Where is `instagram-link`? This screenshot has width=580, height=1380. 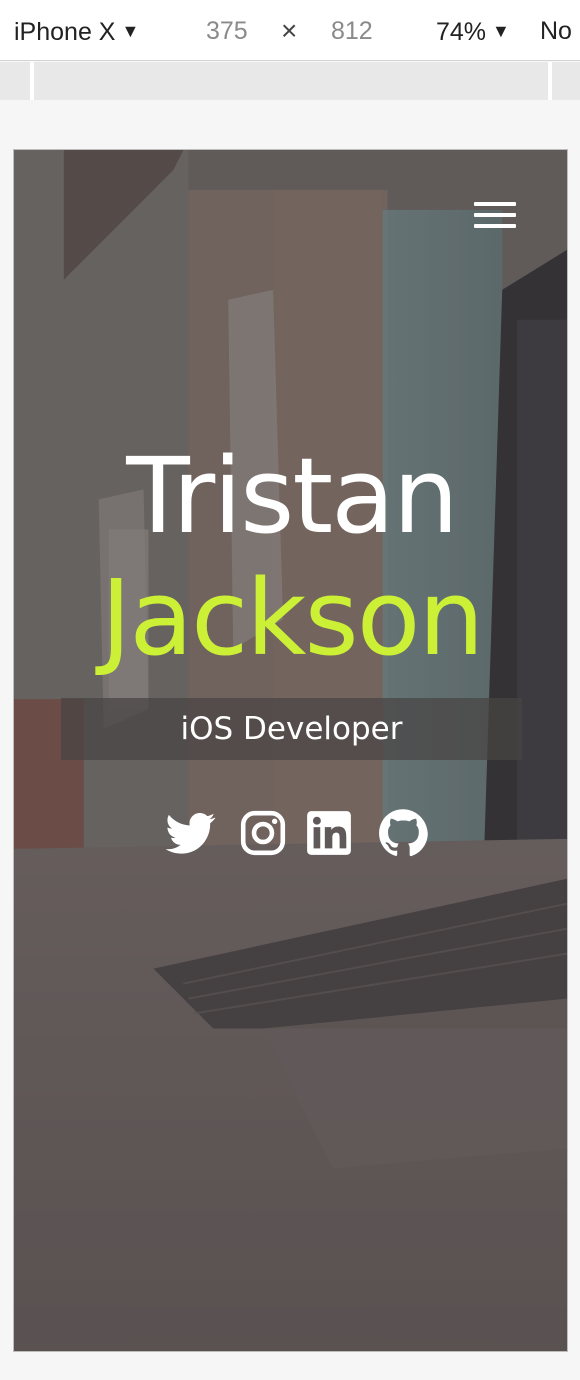 instagram-link is located at coordinates (263, 833).